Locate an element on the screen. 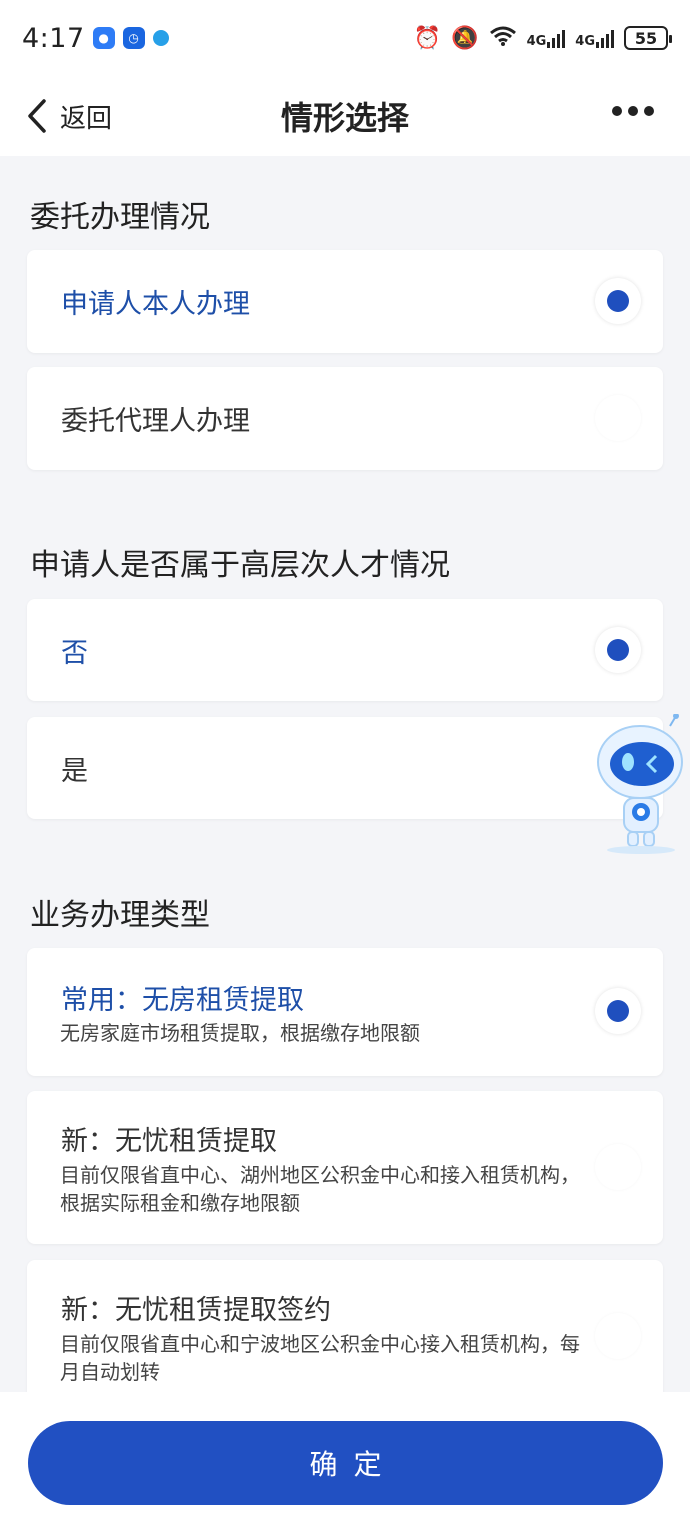 The height and width of the screenshot is (1533, 690). signal-2-icon: 4G is located at coordinates (594, 38).